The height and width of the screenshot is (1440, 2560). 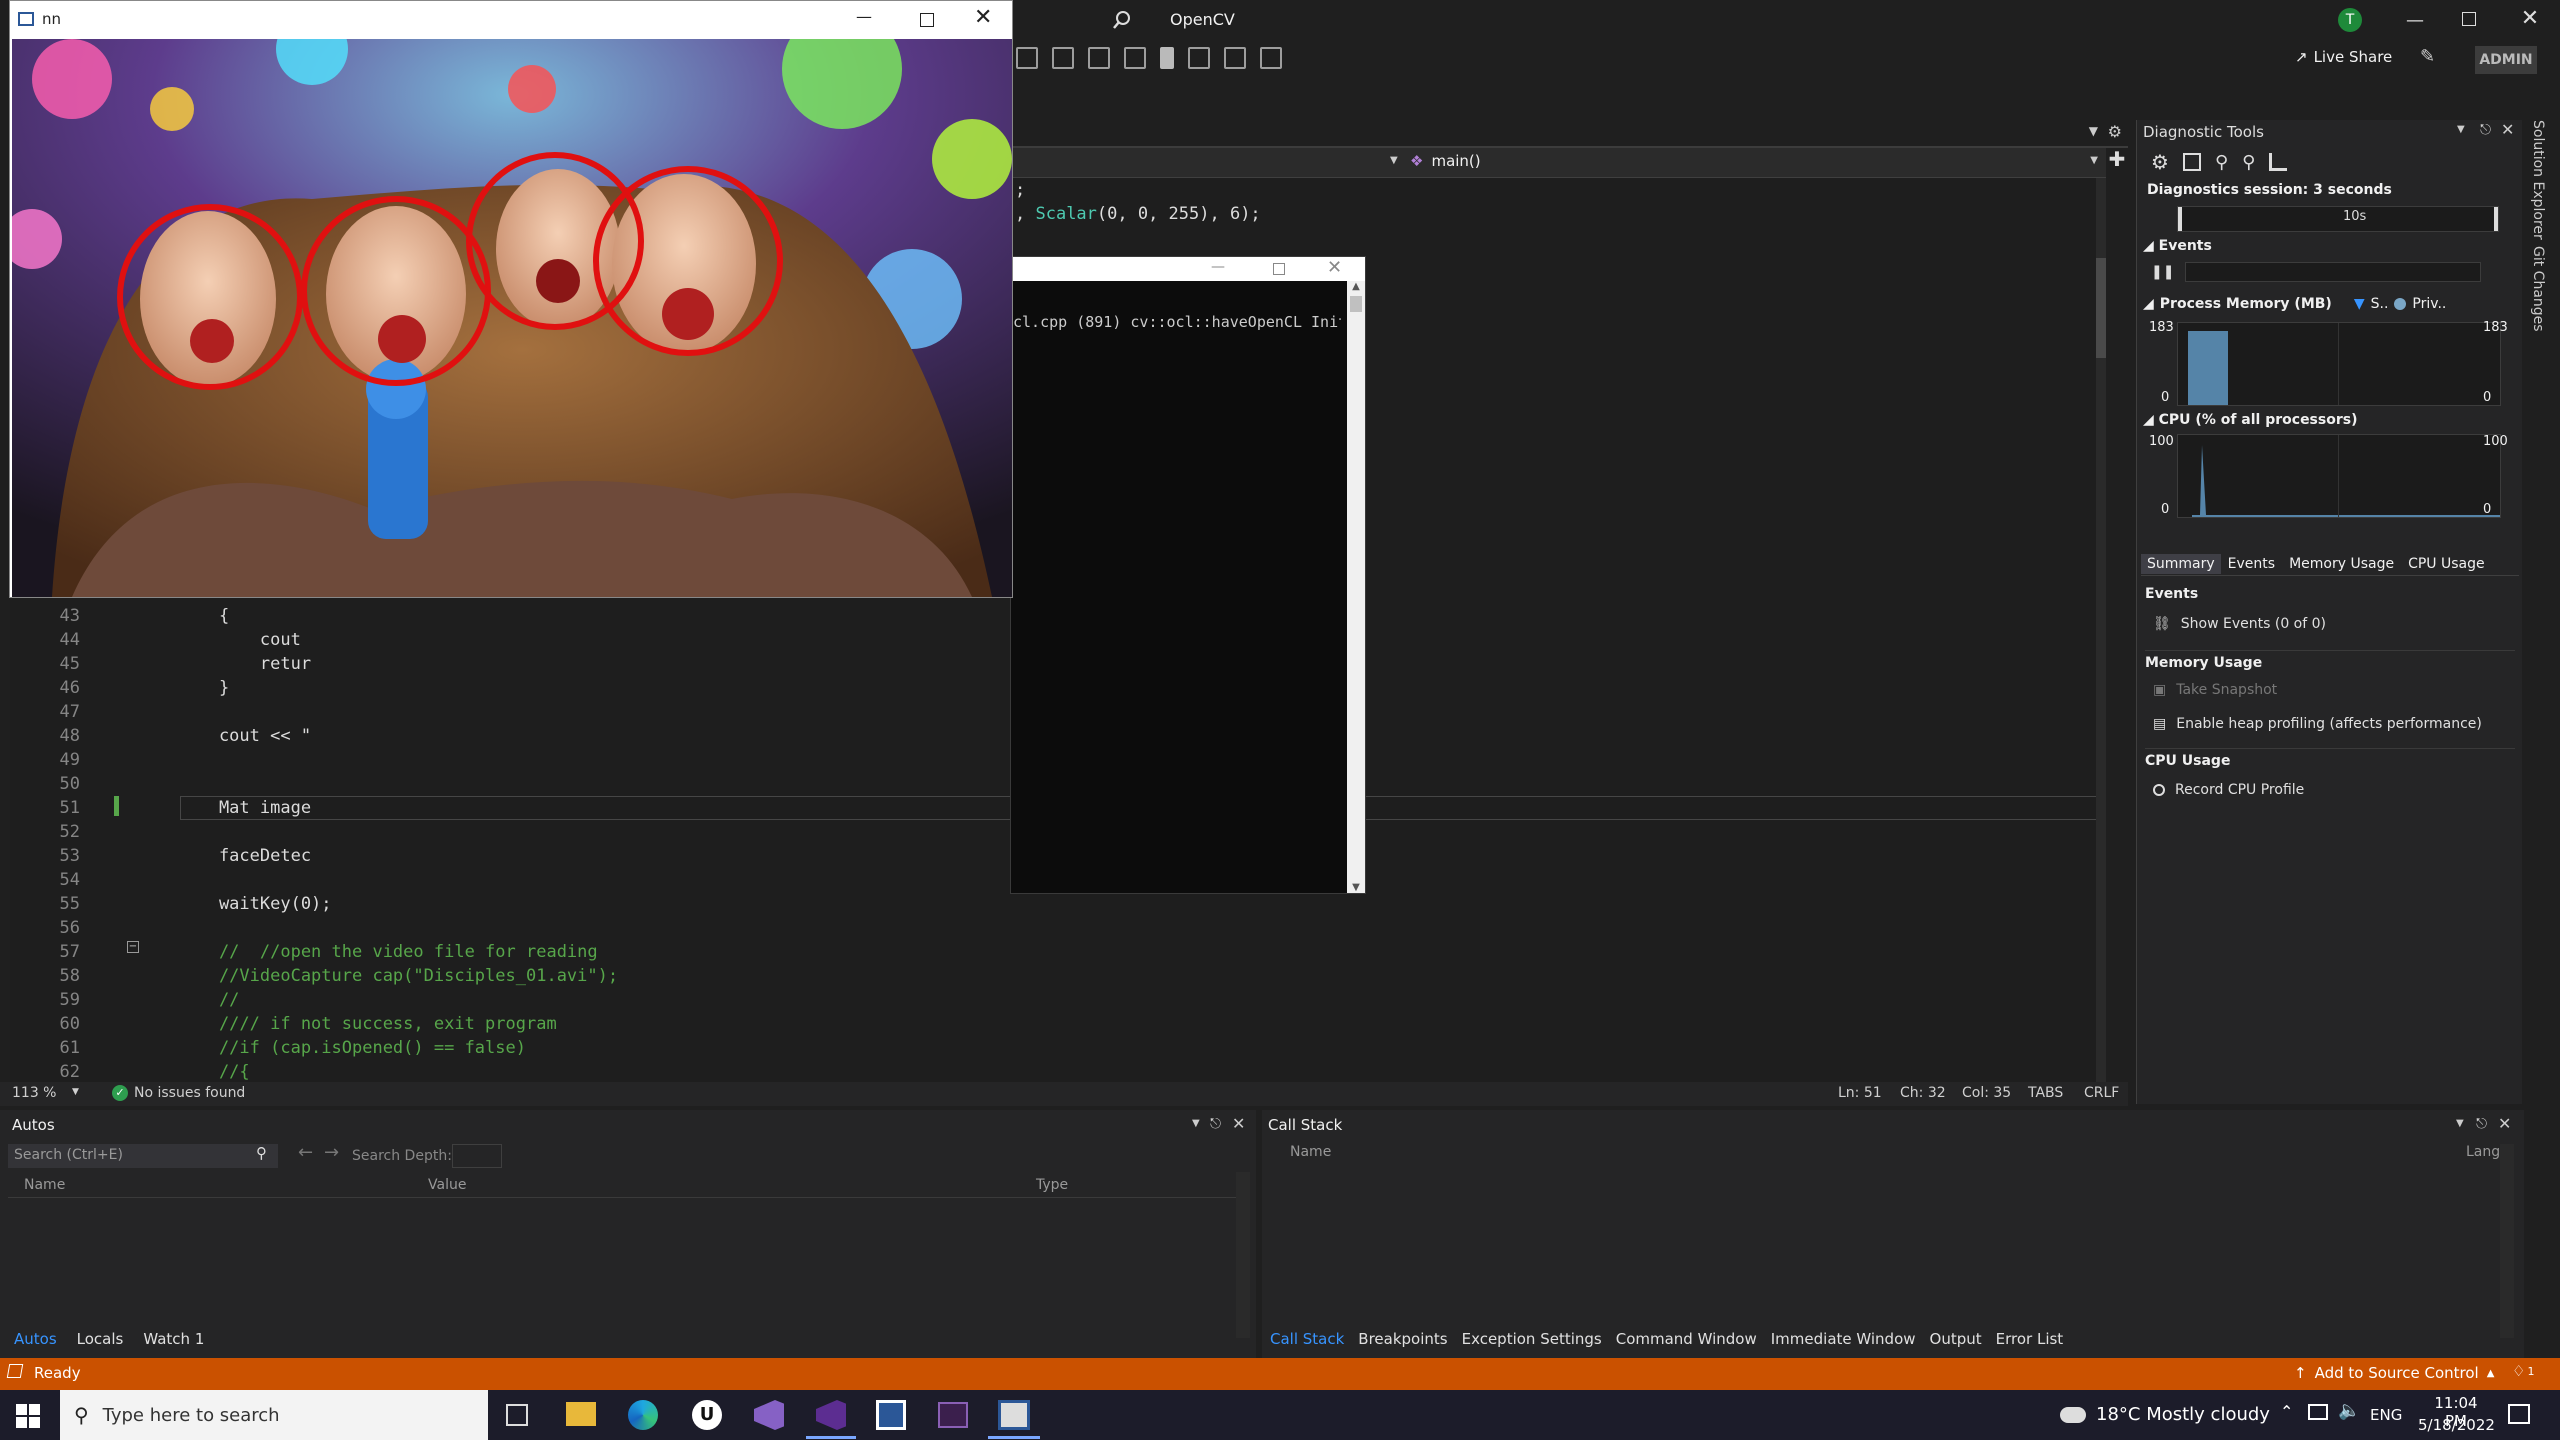 What do you see at coordinates (628, 1048) in the screenshot?
I see `code-line: //if (cap.isOpened() == false)` at bounding box center [628, 1048].